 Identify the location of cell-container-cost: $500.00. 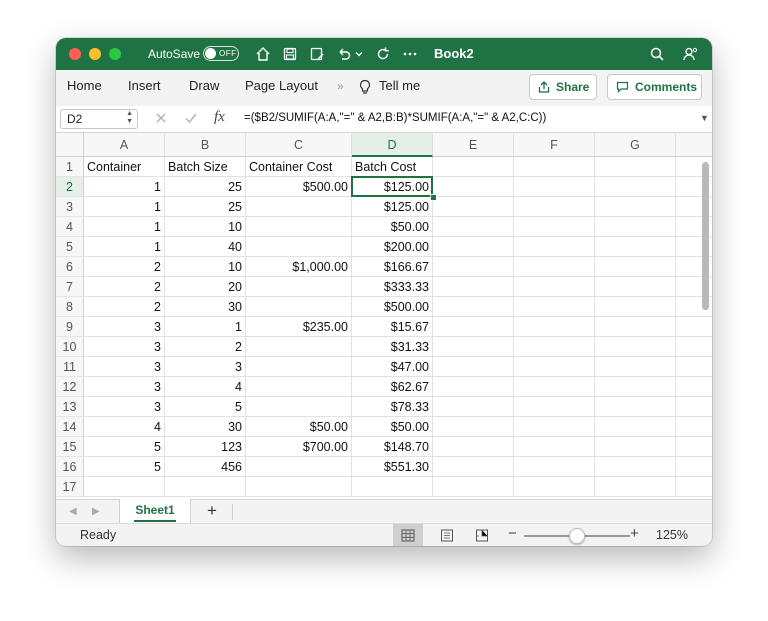
(299, 187).